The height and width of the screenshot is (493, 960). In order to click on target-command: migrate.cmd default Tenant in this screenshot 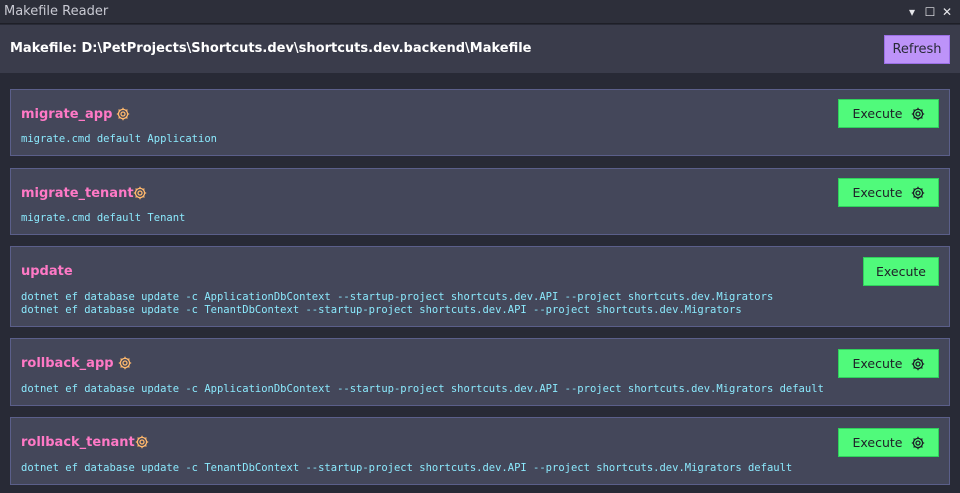, I will do `click(103, 218)`.